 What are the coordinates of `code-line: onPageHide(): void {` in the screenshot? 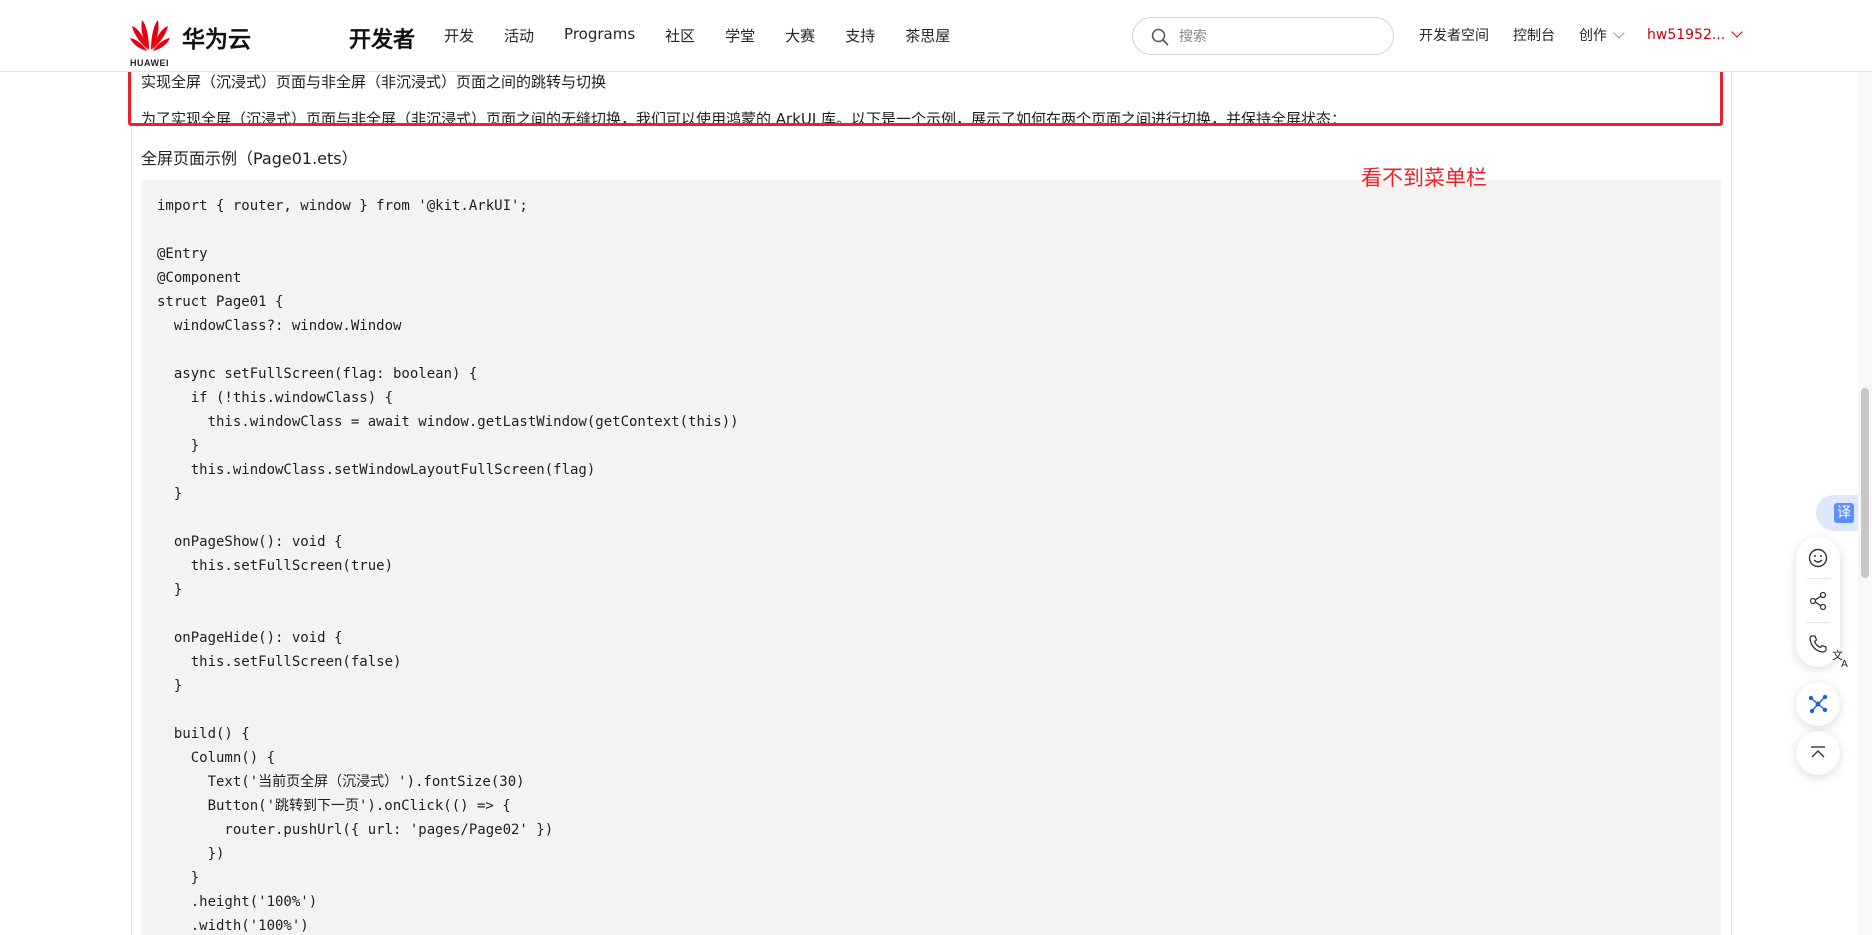 It's located at (250, 638).